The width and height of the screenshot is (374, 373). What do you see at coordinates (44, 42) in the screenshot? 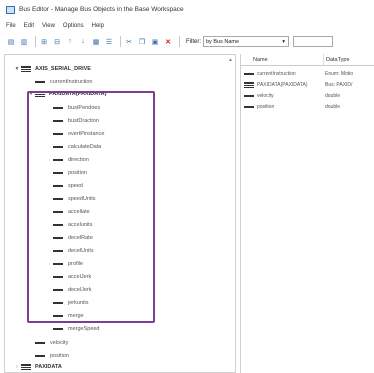
I see `add-bus-icon: ⊞` at bounding box center [44, 42].